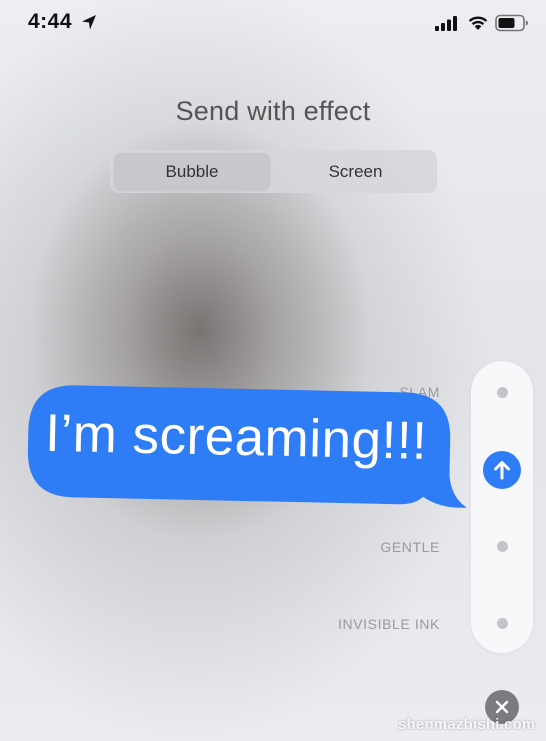 This screenshot has width=546, height=741. I want to click on page-title: Send with effect, so click(273, 111).